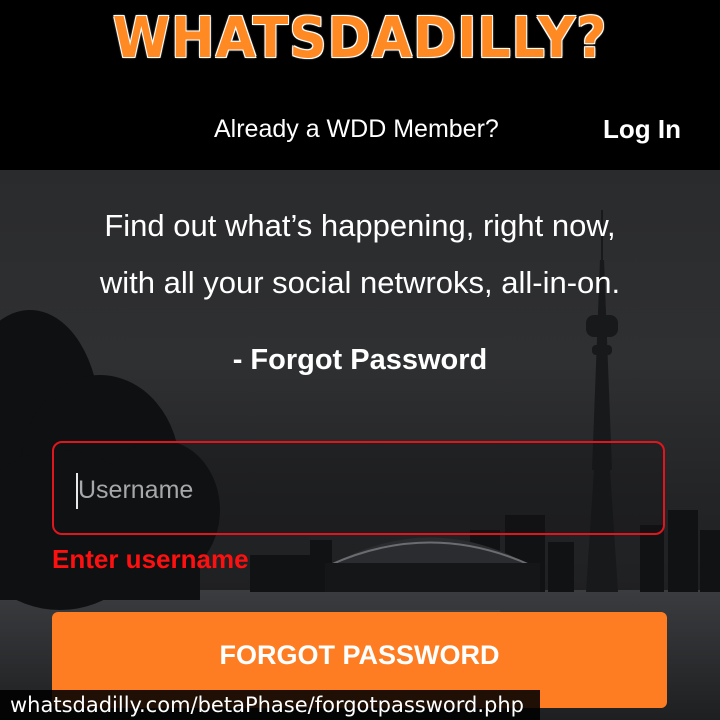  Describe the element at coordinates (360, 360) in the screenshot. I see `page-subtitle: - Forgot Password` at that location.